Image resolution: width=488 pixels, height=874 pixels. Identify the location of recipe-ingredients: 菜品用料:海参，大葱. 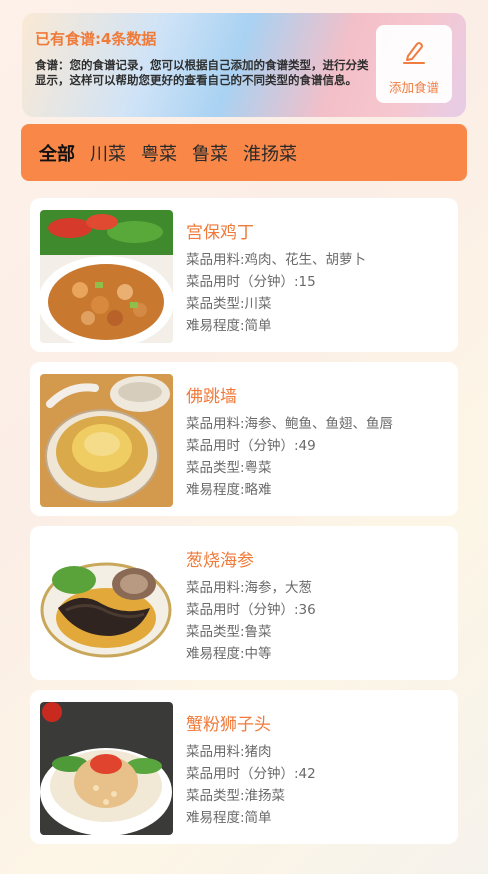
(249, 588).